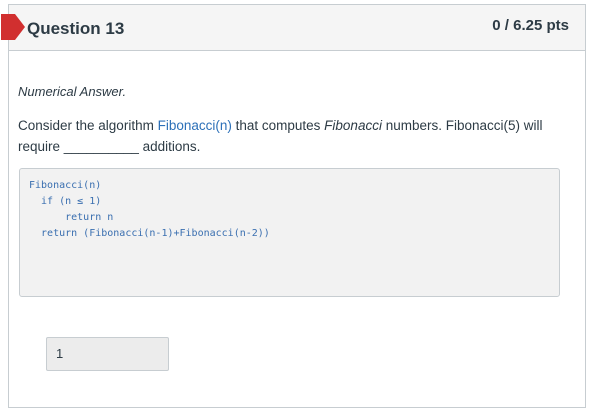  What do you see at coordinates (71, 217) in the screenshot?
I see `code-line: return n` at bounding box center [71, 217].